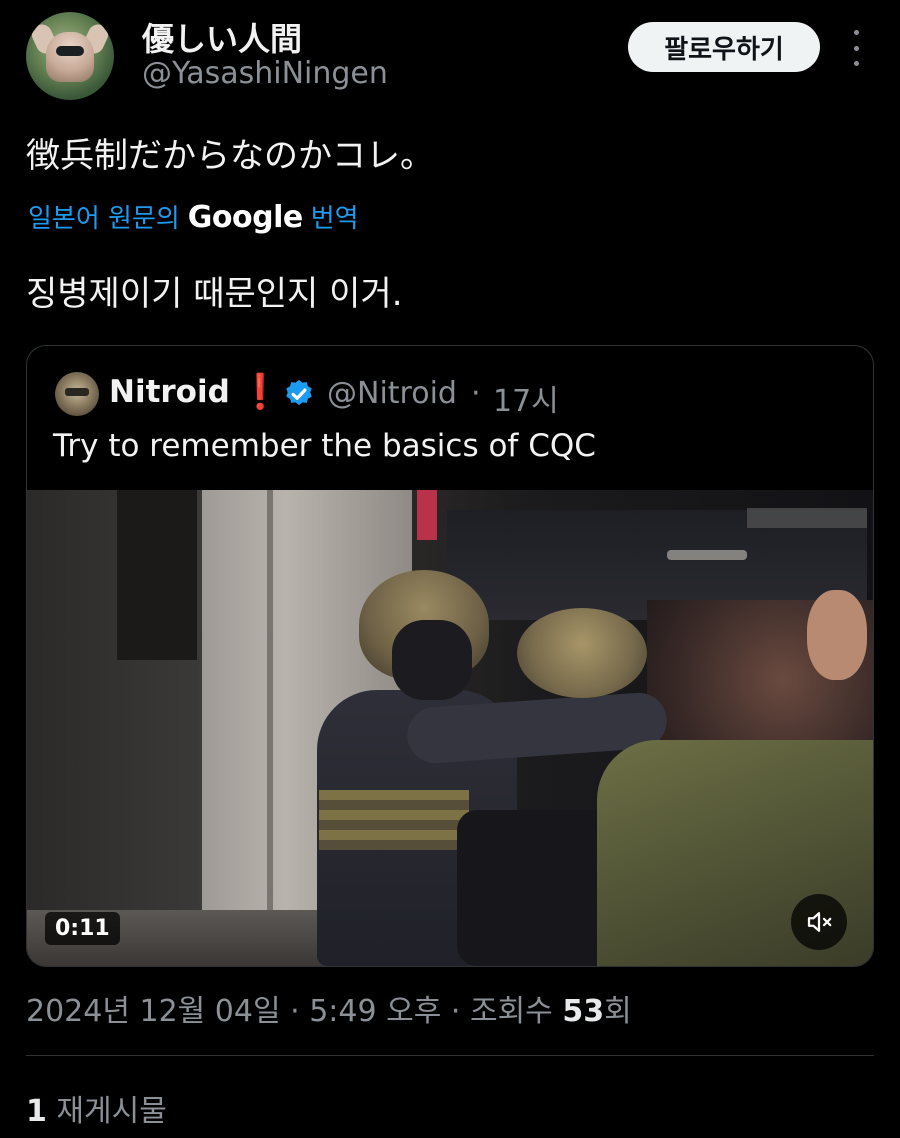  Describe the element at coordinates (450, 1055) in the screenshot. I see `divider` at that location.